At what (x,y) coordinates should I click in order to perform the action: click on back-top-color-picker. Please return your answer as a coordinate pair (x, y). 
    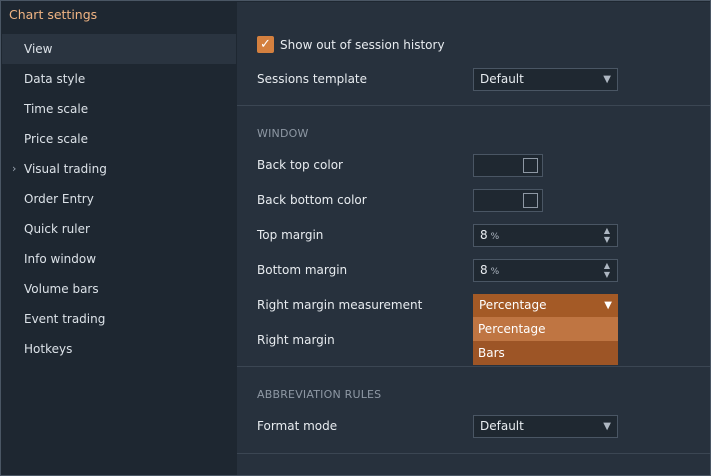
    Looking at the image, I should click on (508, 165).